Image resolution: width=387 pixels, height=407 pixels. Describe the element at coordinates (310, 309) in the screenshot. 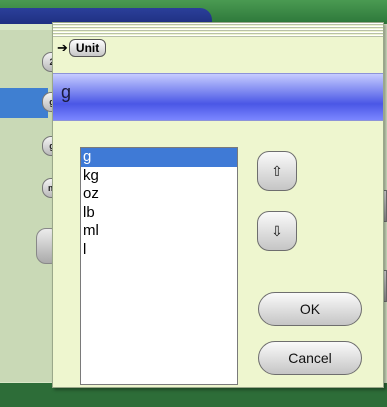

I see `ok-button: OK` at that location.